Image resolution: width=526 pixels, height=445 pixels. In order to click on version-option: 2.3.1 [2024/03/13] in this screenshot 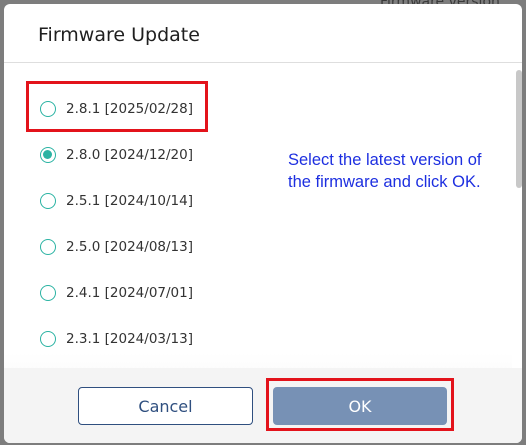, I will do `click(116, 339)`.